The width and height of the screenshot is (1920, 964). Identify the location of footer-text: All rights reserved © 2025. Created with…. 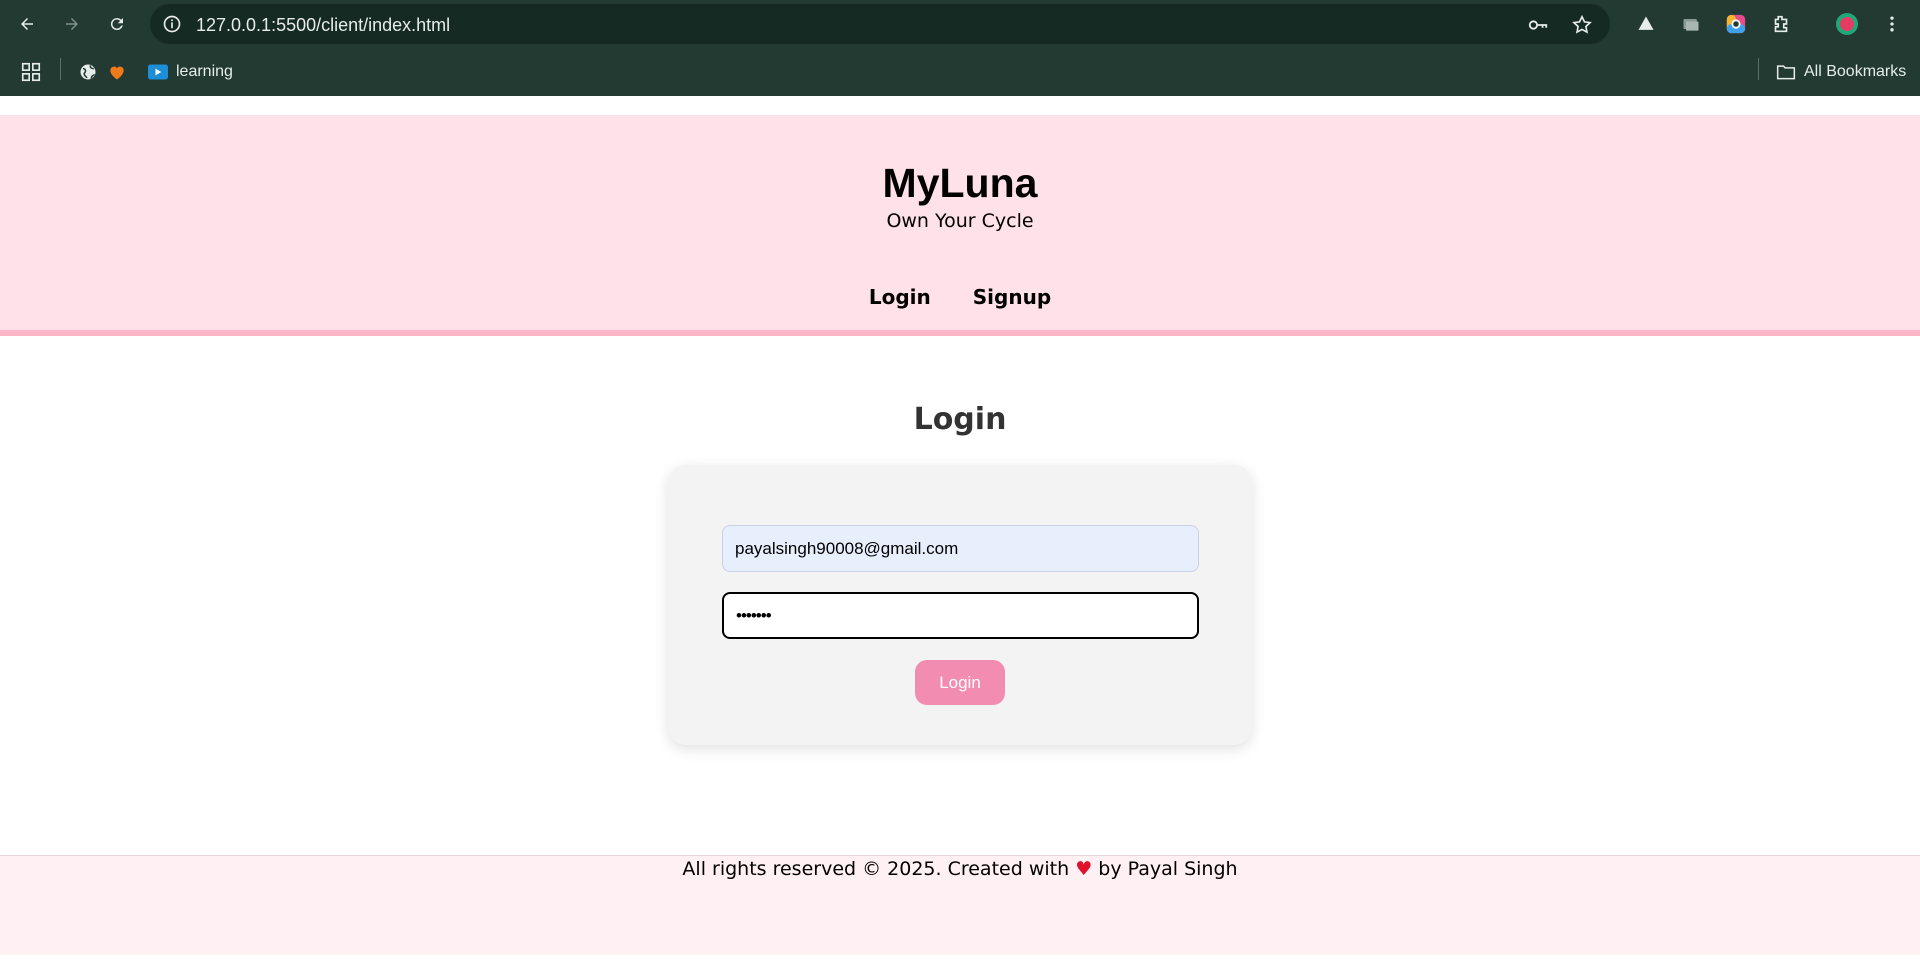
(960, 869).